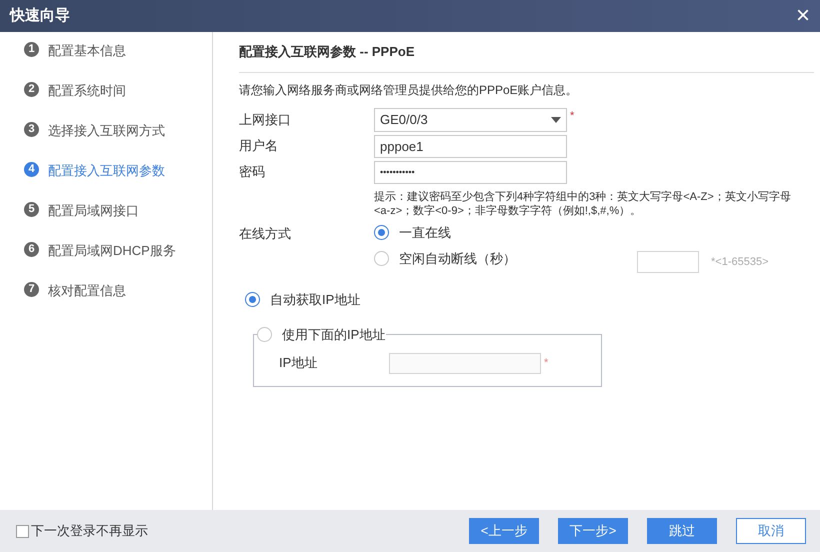 Image resolution: width=820 pixels, height=552 pixels. What do you see at coordinates (315, 299) in the screenshot?
I see `radio-label: 自动获取IP地址` at bounding box center [315, 299].